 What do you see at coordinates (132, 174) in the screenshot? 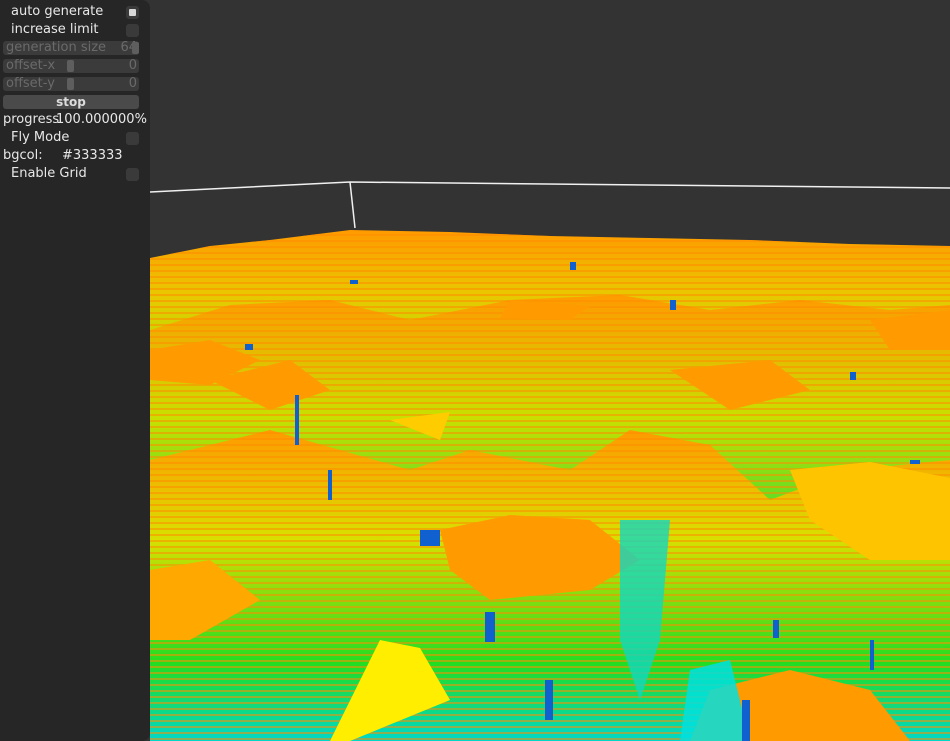
I see `enable-grid-checkbox` at bounding box center [132, 174].